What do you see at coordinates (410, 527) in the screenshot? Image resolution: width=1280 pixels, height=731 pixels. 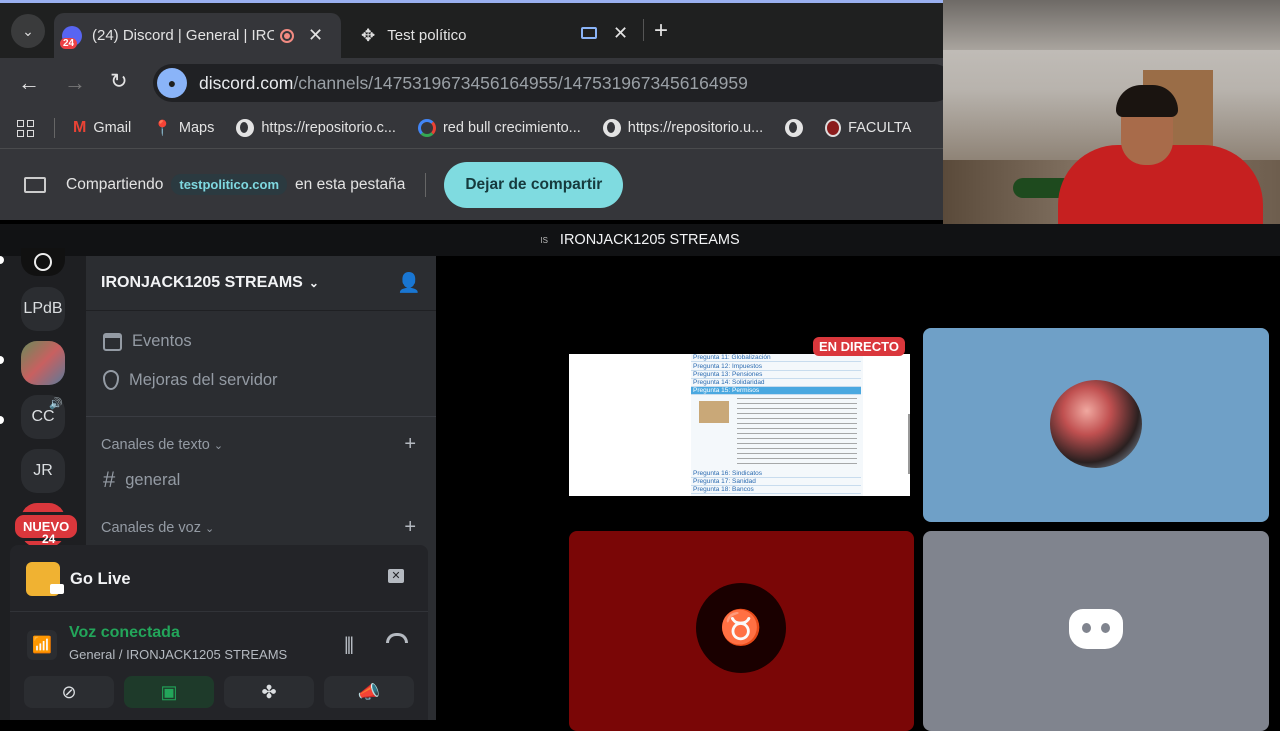 I see `add-voice-channel-icon: +` at bounding box center [410, 527].